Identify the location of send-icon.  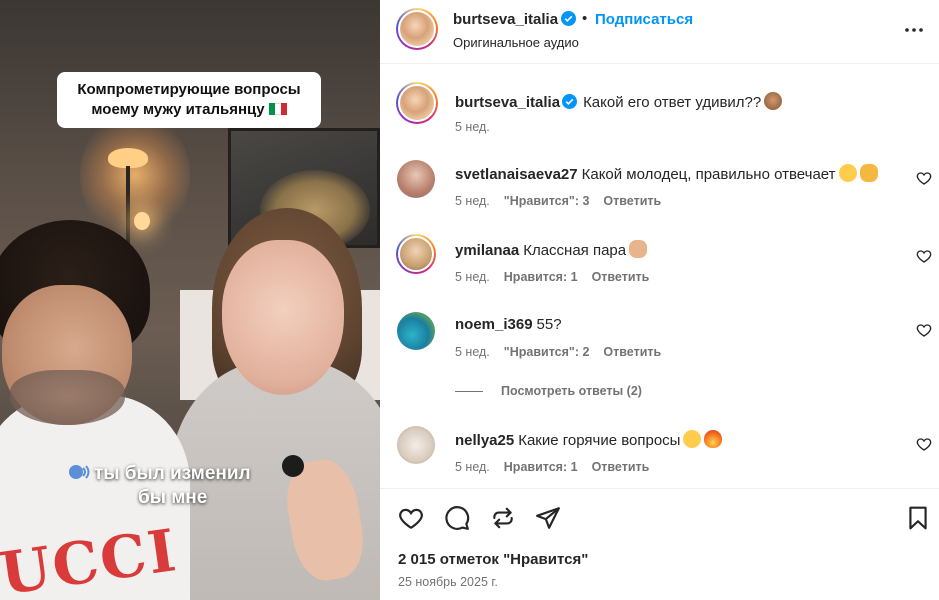
(548, 518).